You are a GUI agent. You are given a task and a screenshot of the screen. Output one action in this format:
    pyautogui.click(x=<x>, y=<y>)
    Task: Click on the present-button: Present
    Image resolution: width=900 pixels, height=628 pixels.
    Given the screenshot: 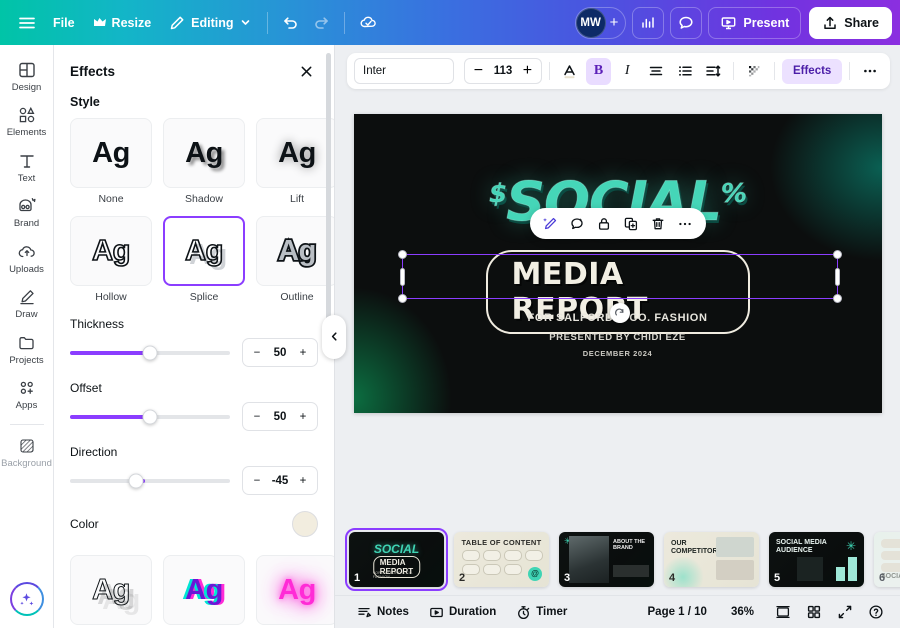 What is the action you would take?
    pyautogui.click(x=755, y=22)
    